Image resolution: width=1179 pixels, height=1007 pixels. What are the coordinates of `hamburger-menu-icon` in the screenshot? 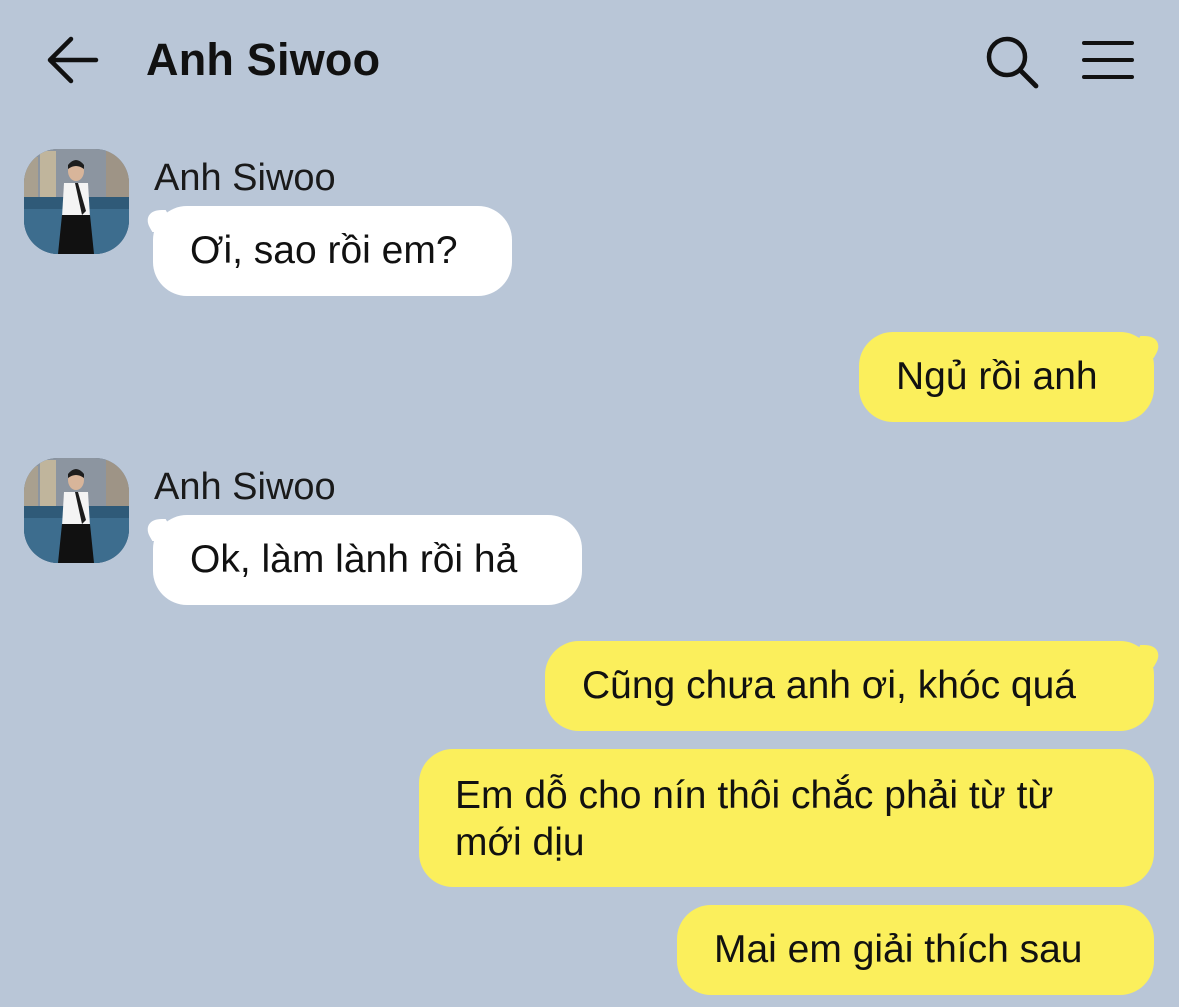 It's located at (1108, 60).